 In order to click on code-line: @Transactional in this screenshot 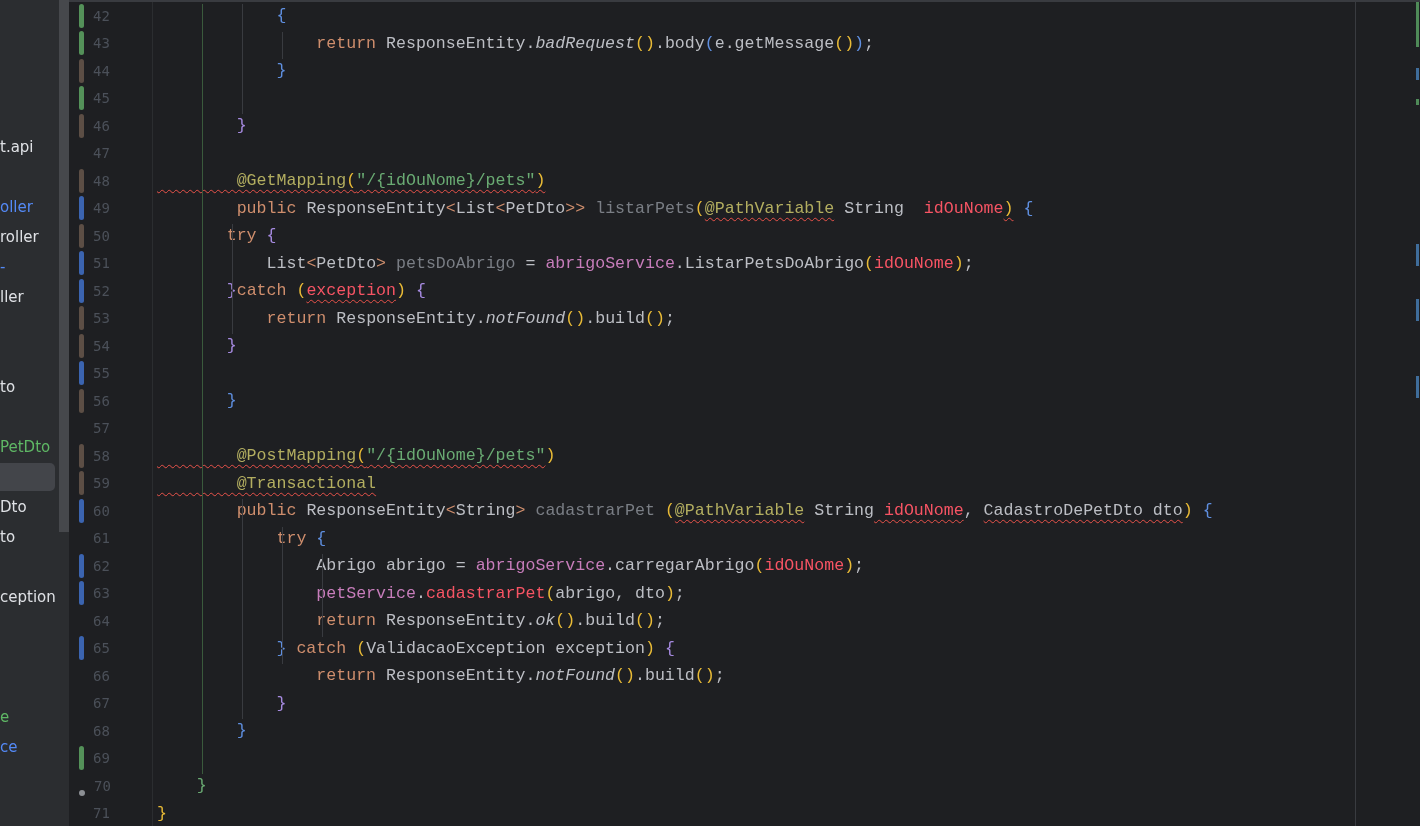, I will do `click(306, 483)`.